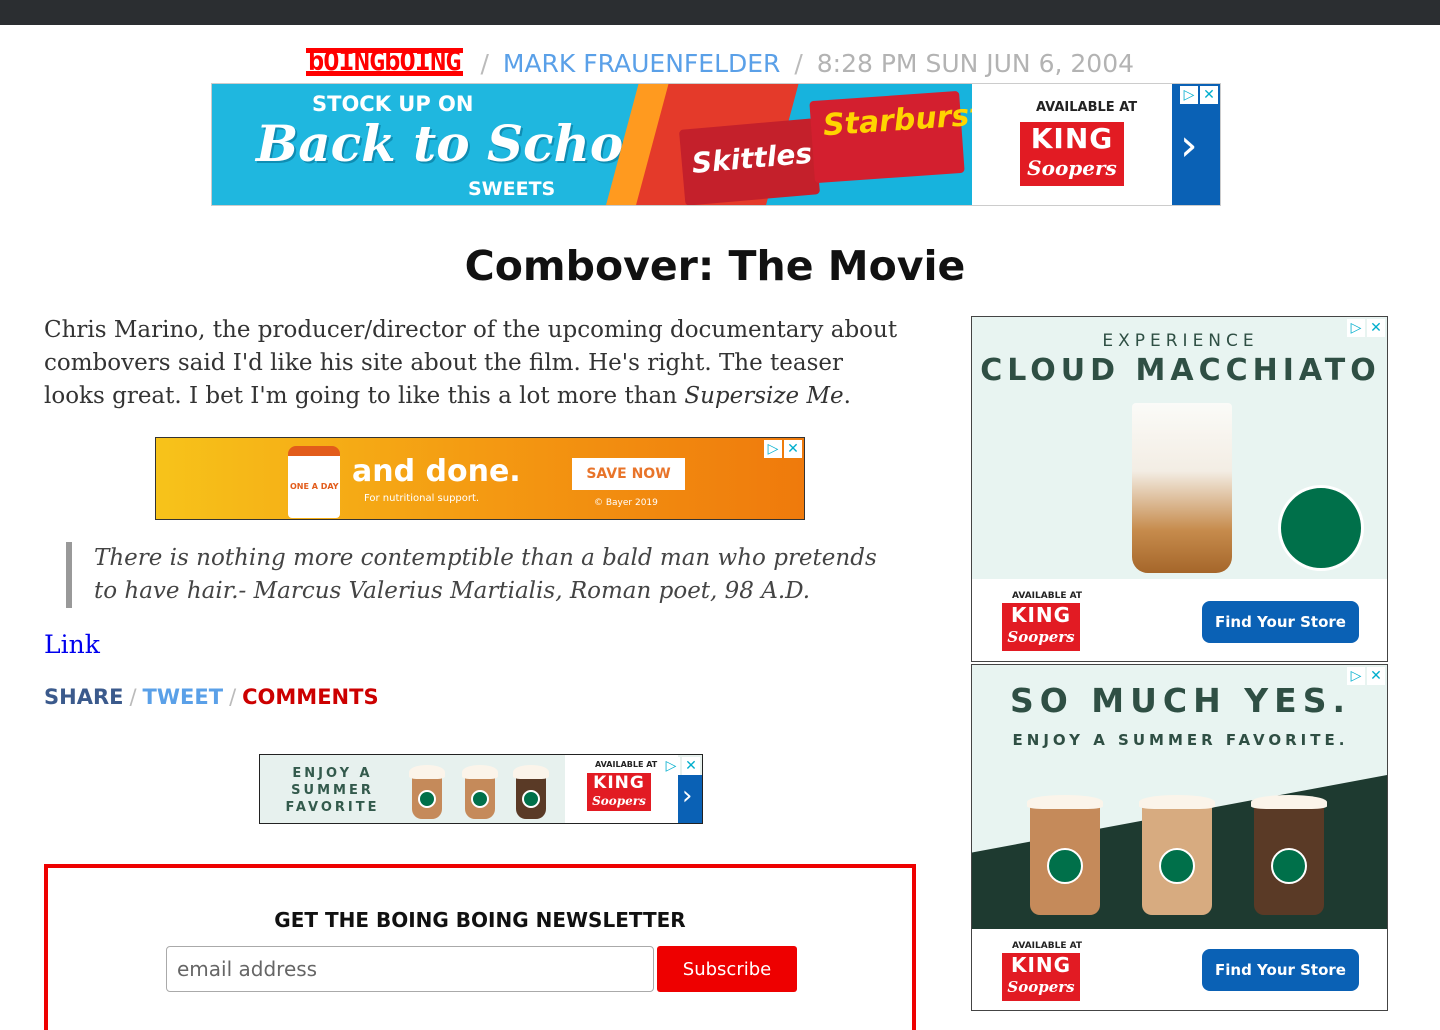  I want to click on ad-subline: ENJOY A SUMMER FAVORITE., so click(1180, 740).